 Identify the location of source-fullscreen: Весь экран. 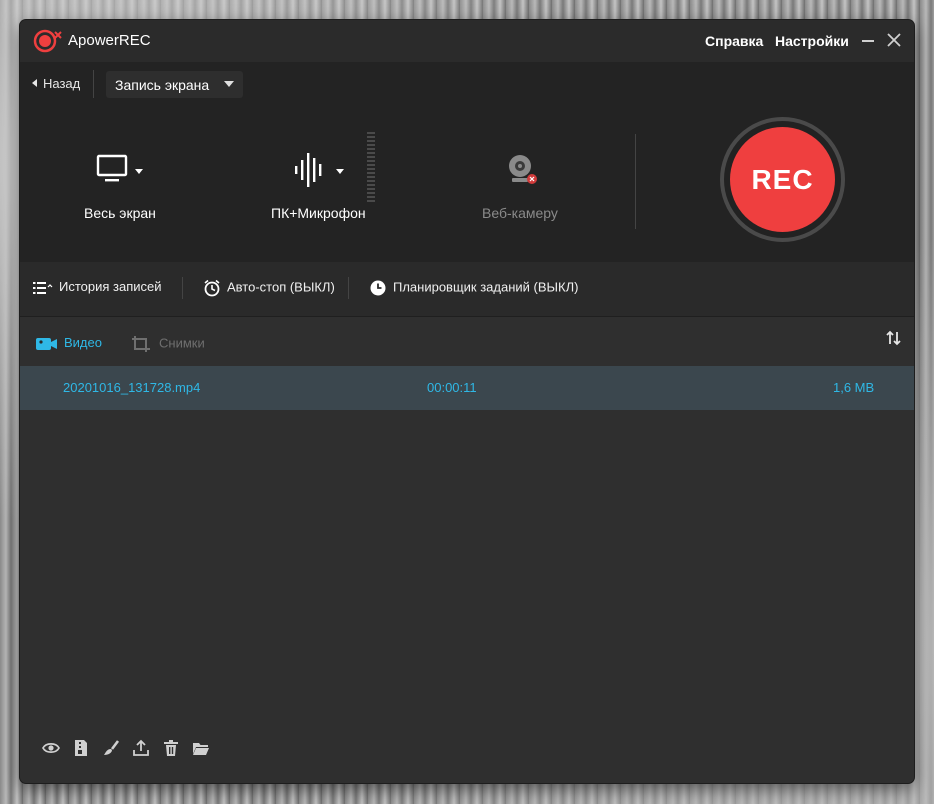
(130, 190).